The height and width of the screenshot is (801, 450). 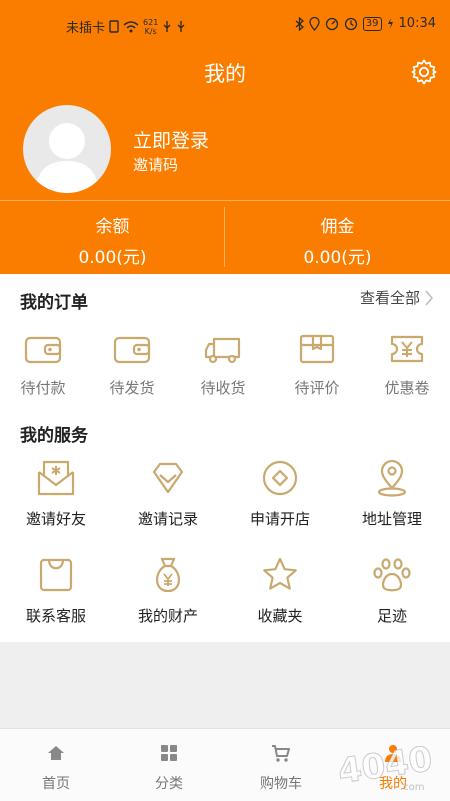 What do you see at coordinates (407, 349) in the screenshot?
I see `coupon-icon` at bounding box center [407, 349].